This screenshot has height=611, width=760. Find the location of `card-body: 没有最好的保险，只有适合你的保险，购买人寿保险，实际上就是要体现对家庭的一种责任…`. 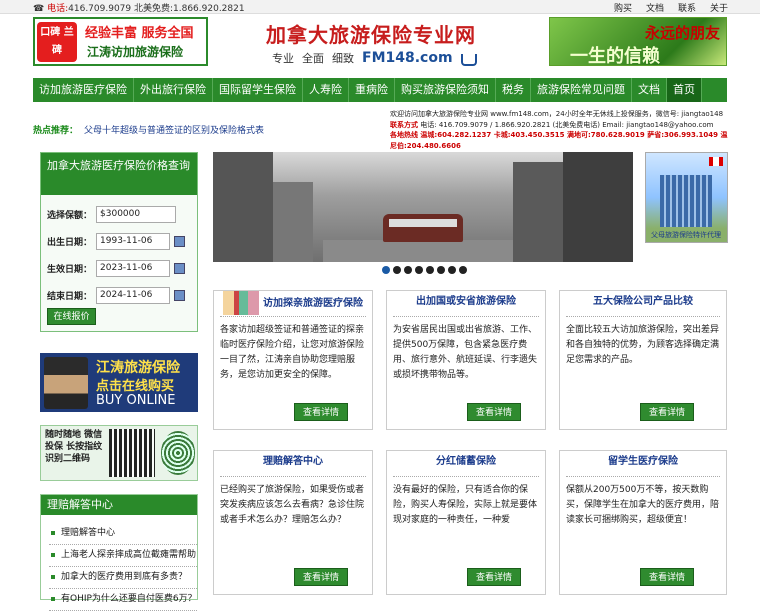

card-body: 没有最好的保险，只有适合你的保险，购买人寿保险，实际上就是要体现对家庭的一种责任… is located at coordinates (465, 505).